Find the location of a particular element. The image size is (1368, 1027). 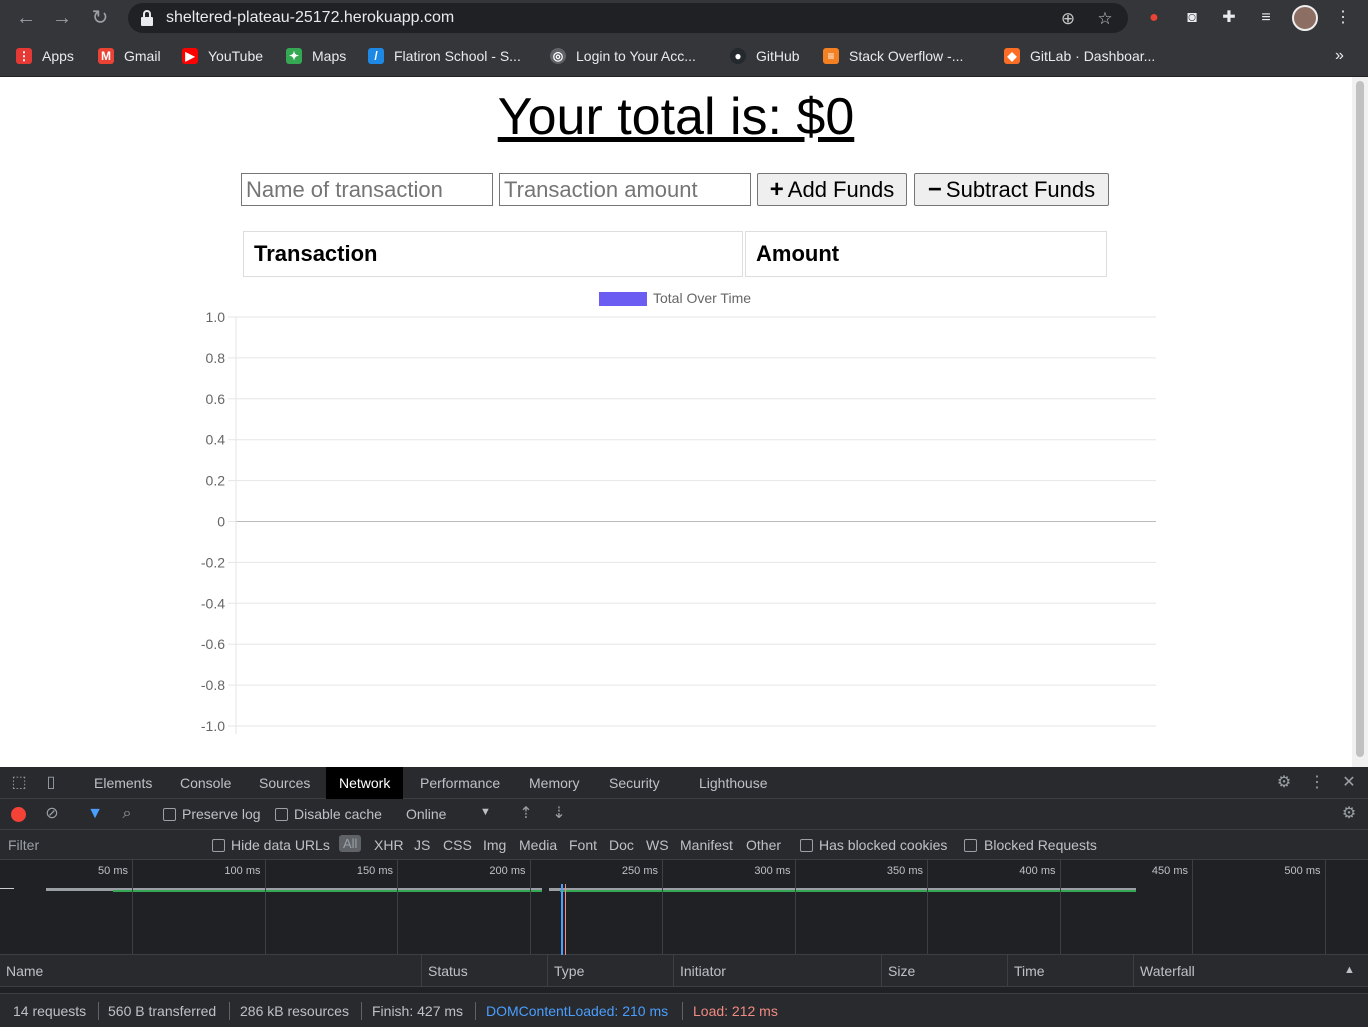

url-text: sheltered-plateau-25172.herokuapp.com is located at coordinates (310, 17).